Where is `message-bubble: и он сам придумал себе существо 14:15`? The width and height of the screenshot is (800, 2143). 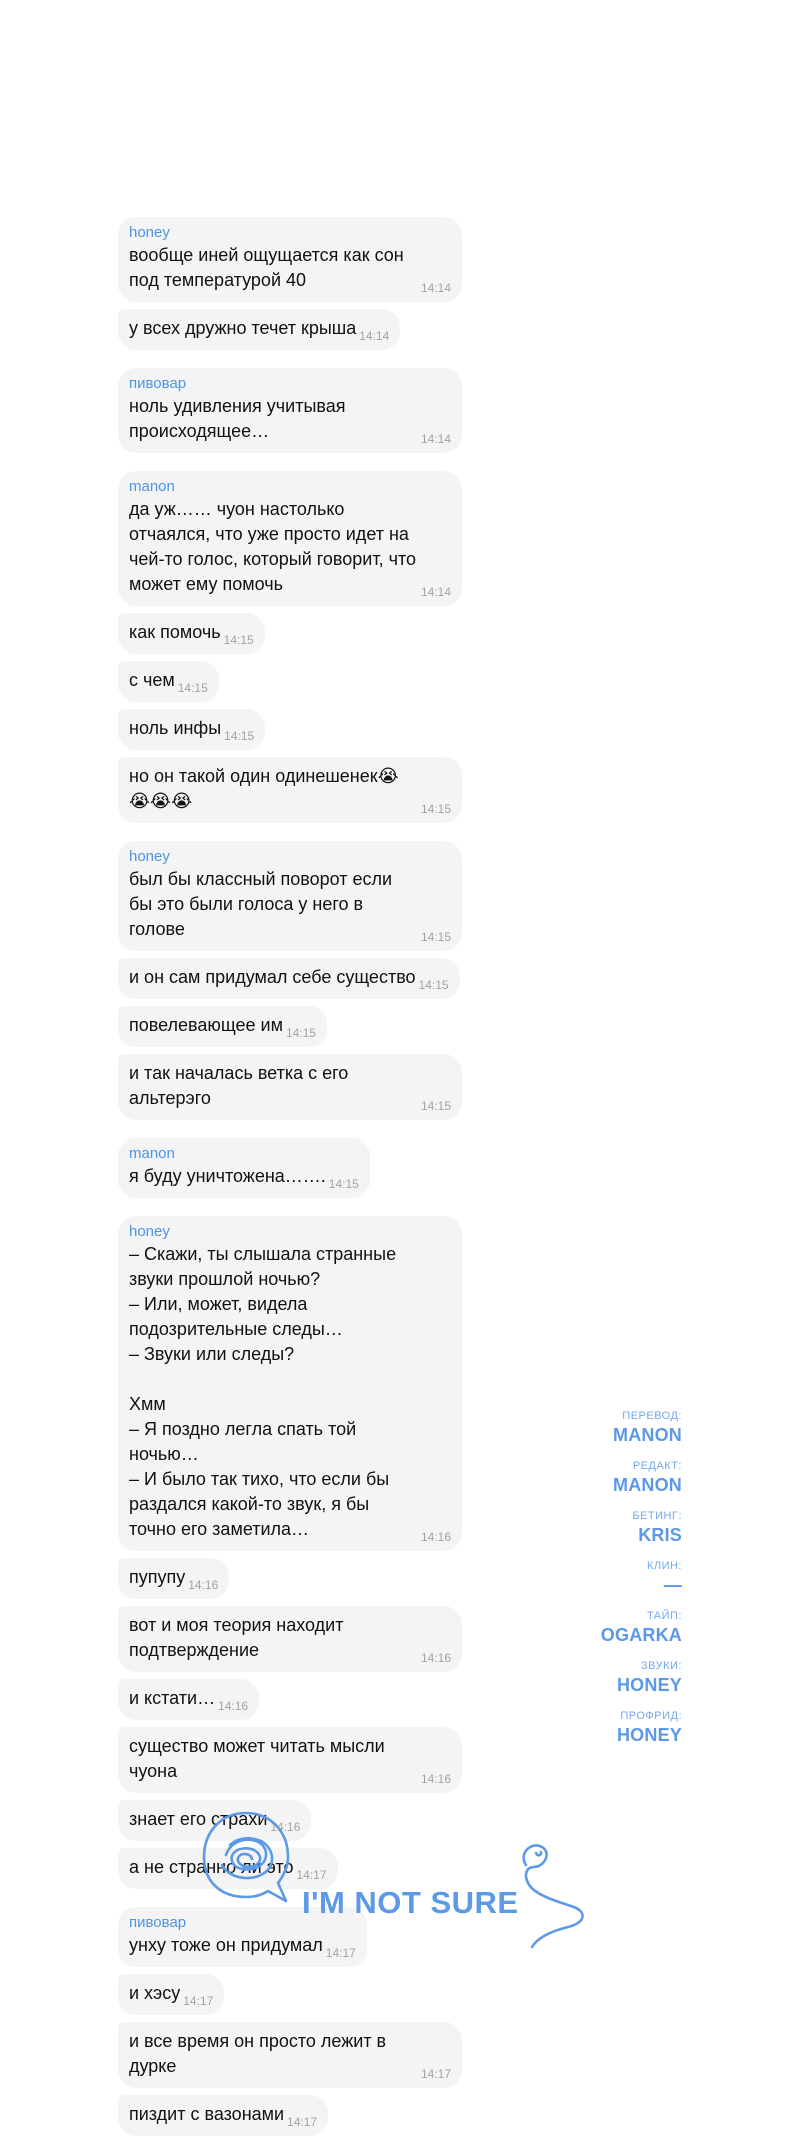
message-bubble: и он сам придумал себе существо 14:15 is located at coordinates (289, 978).